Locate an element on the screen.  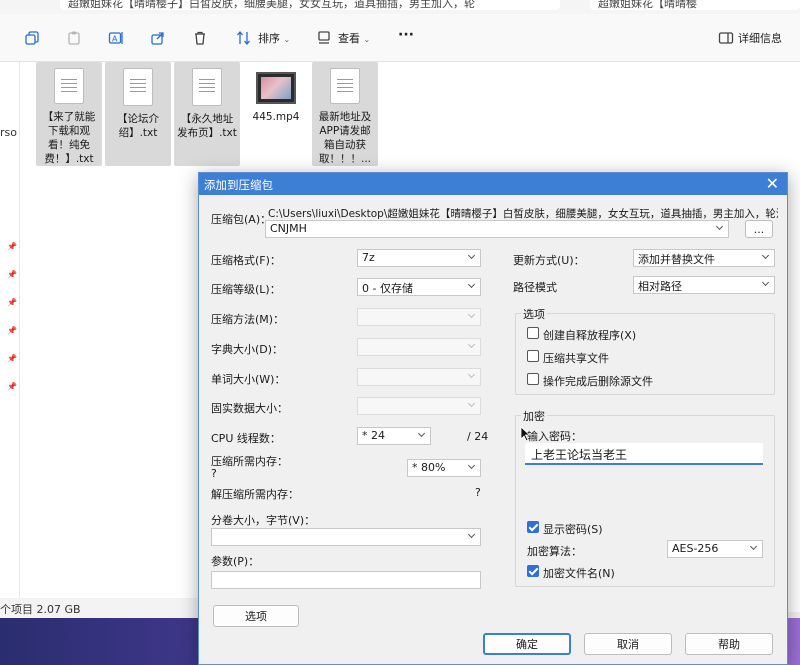
update-label: 更新方式(U)： is located at coordinates (549, 260).